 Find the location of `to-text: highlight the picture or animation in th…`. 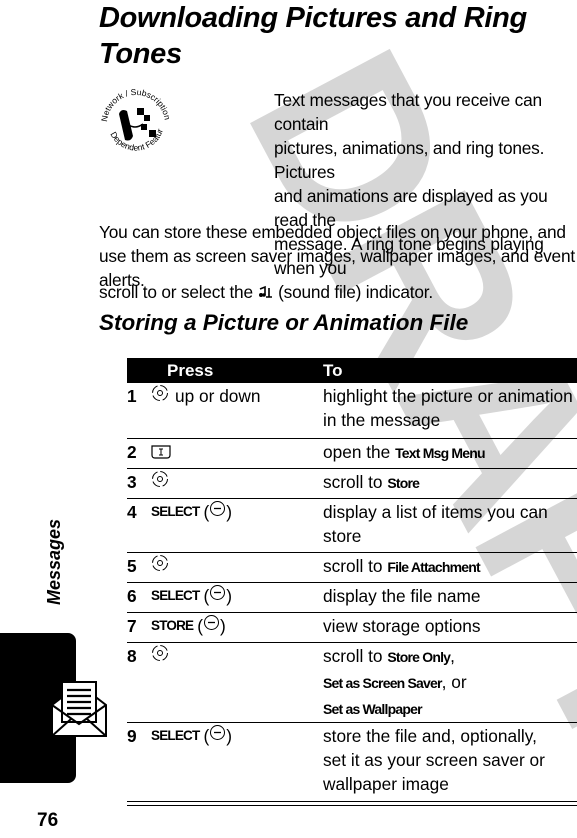

to-text: highlight the picture or animation in th… is located at coordinates (448, 408).